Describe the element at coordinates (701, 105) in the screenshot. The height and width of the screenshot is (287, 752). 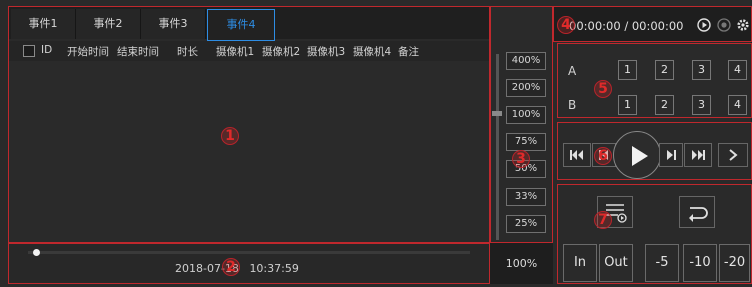
I see `b-camera-3-button: 3` at that location.